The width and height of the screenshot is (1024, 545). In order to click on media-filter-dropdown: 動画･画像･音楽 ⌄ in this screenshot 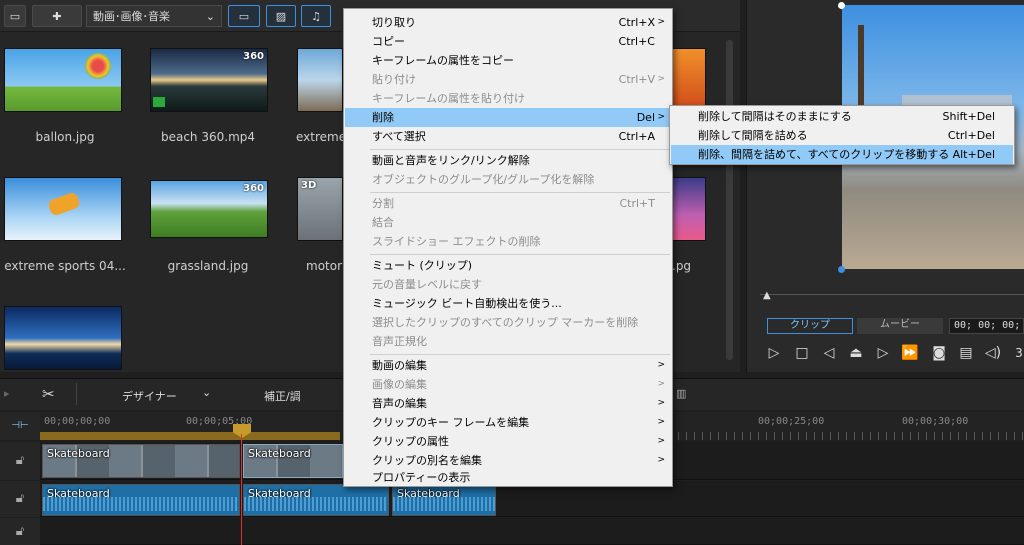, I will do `click(154, 16)`.